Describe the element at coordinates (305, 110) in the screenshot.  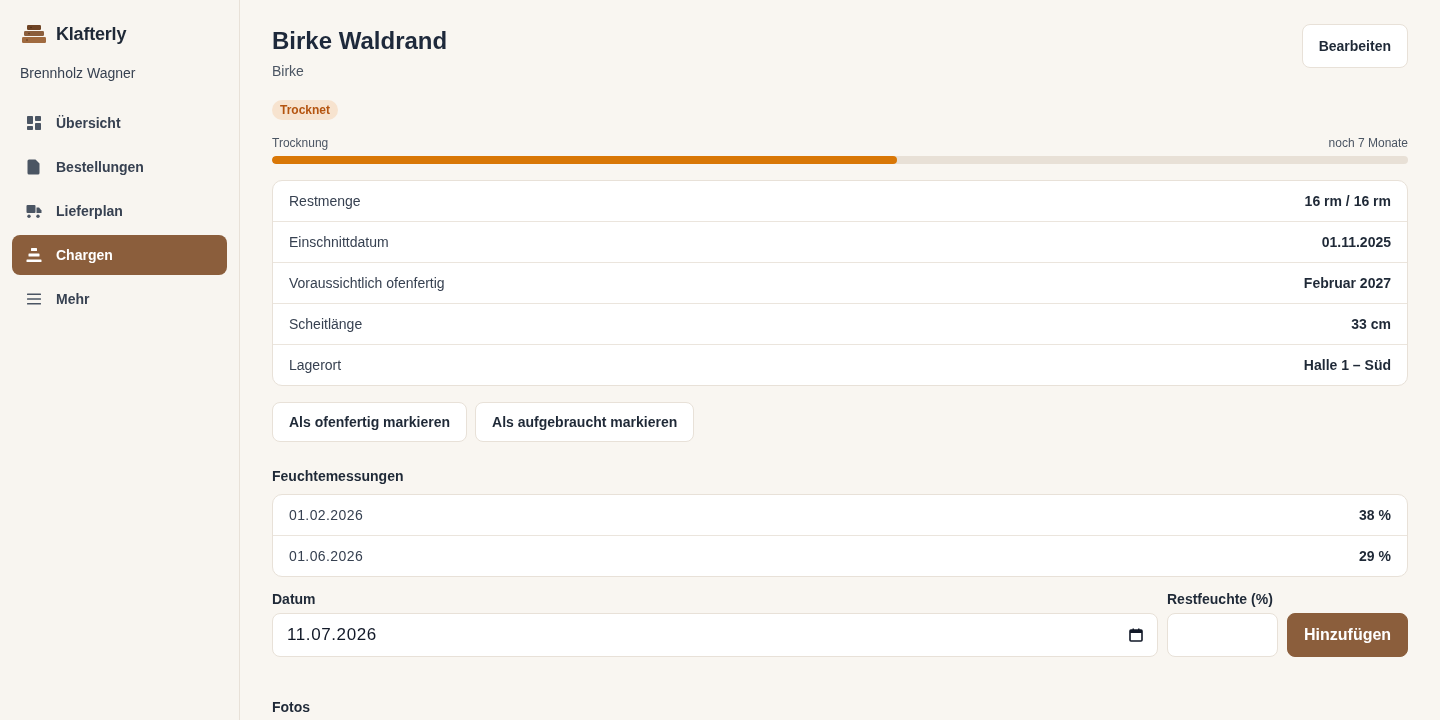
I see `status-badge: Trocknet` at that location.